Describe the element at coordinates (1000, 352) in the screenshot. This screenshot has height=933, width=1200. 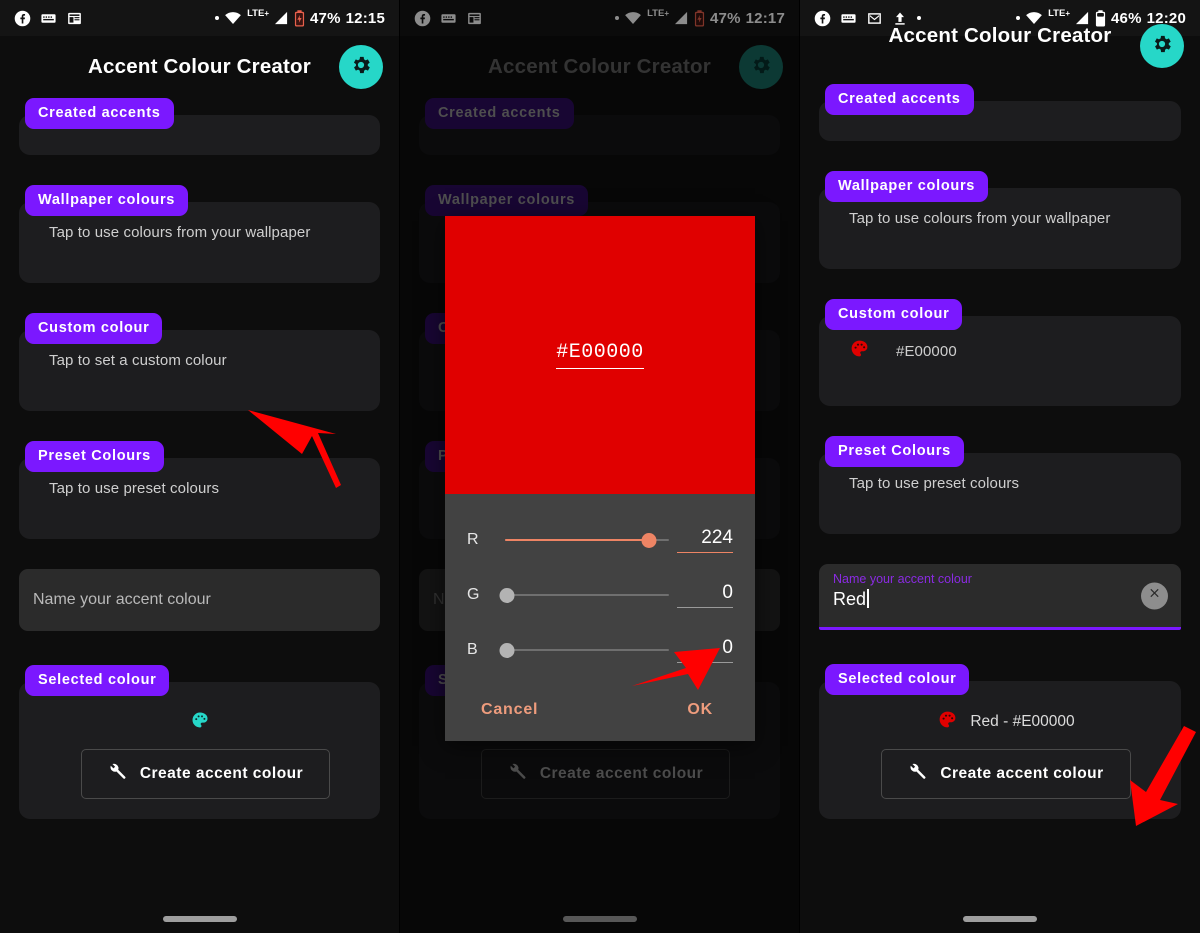
I see `section-custom-colour: Custom colour #E00000` at that location.